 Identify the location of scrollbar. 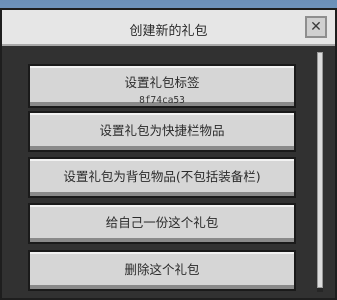
(320, 172).